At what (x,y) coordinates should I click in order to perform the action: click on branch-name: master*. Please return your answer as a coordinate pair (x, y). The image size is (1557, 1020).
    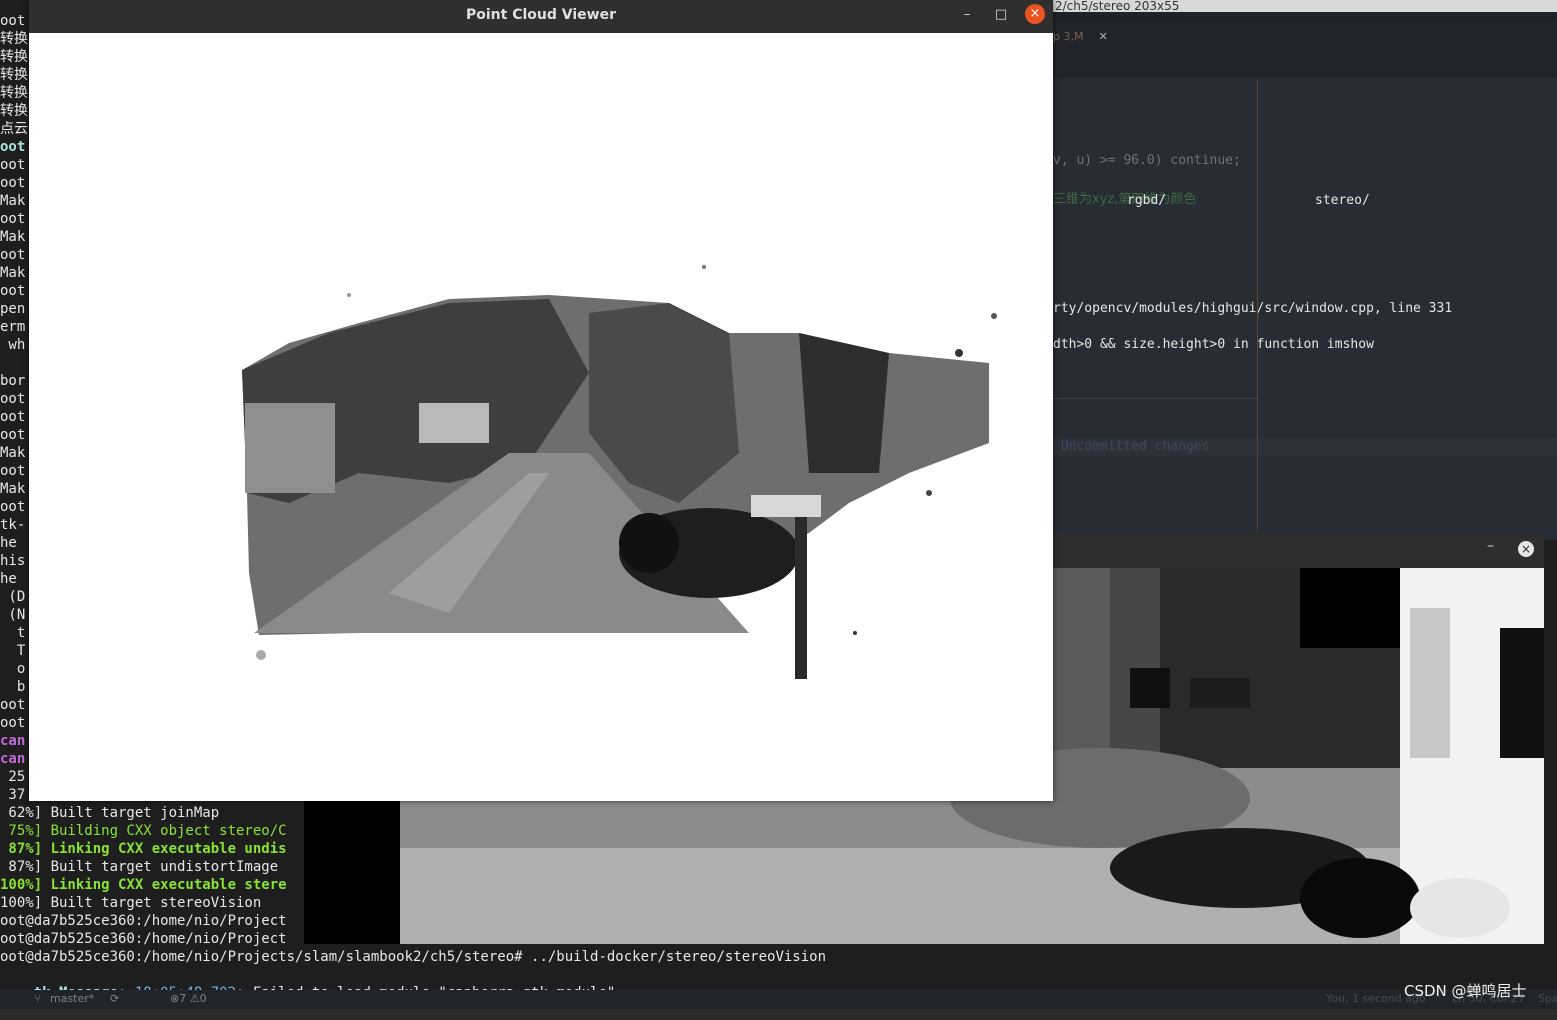
    Looking at the image, I should click on (72, 998).